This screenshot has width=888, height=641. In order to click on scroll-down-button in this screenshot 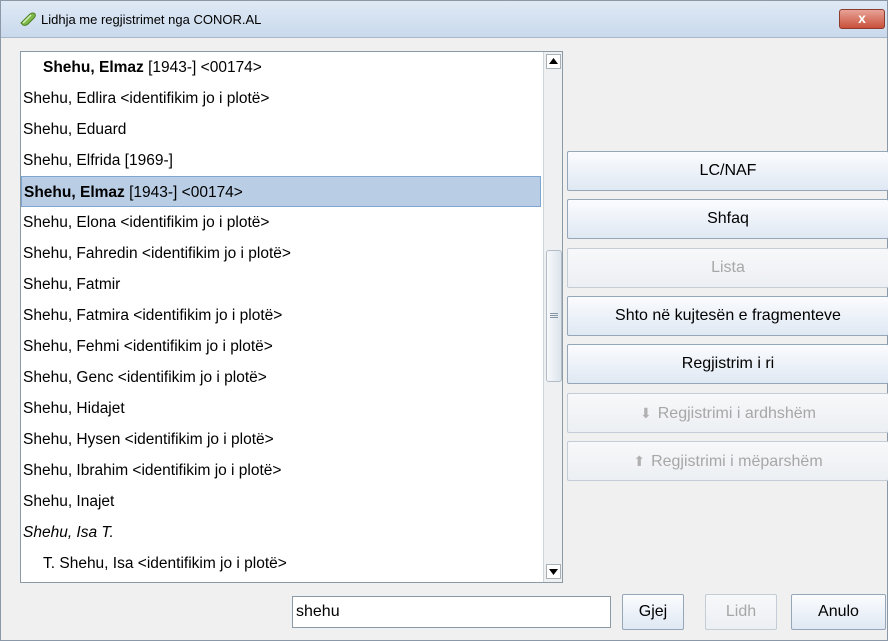, I will do `click(553, 571)`.